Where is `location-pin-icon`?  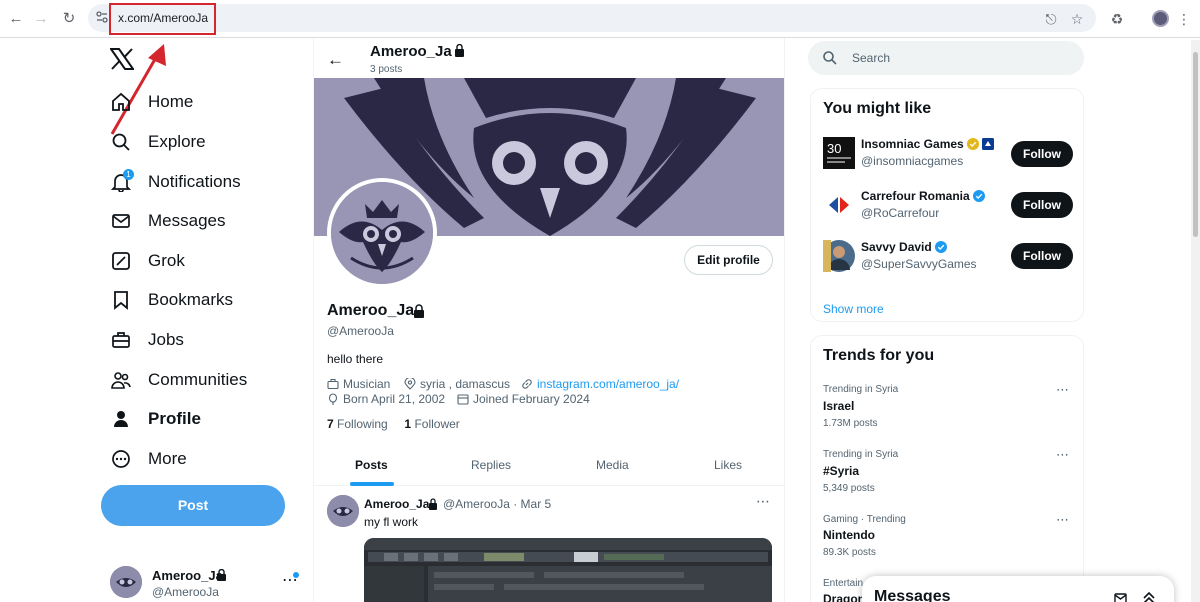 location-pin-icon is located at coordinates (410, 384).